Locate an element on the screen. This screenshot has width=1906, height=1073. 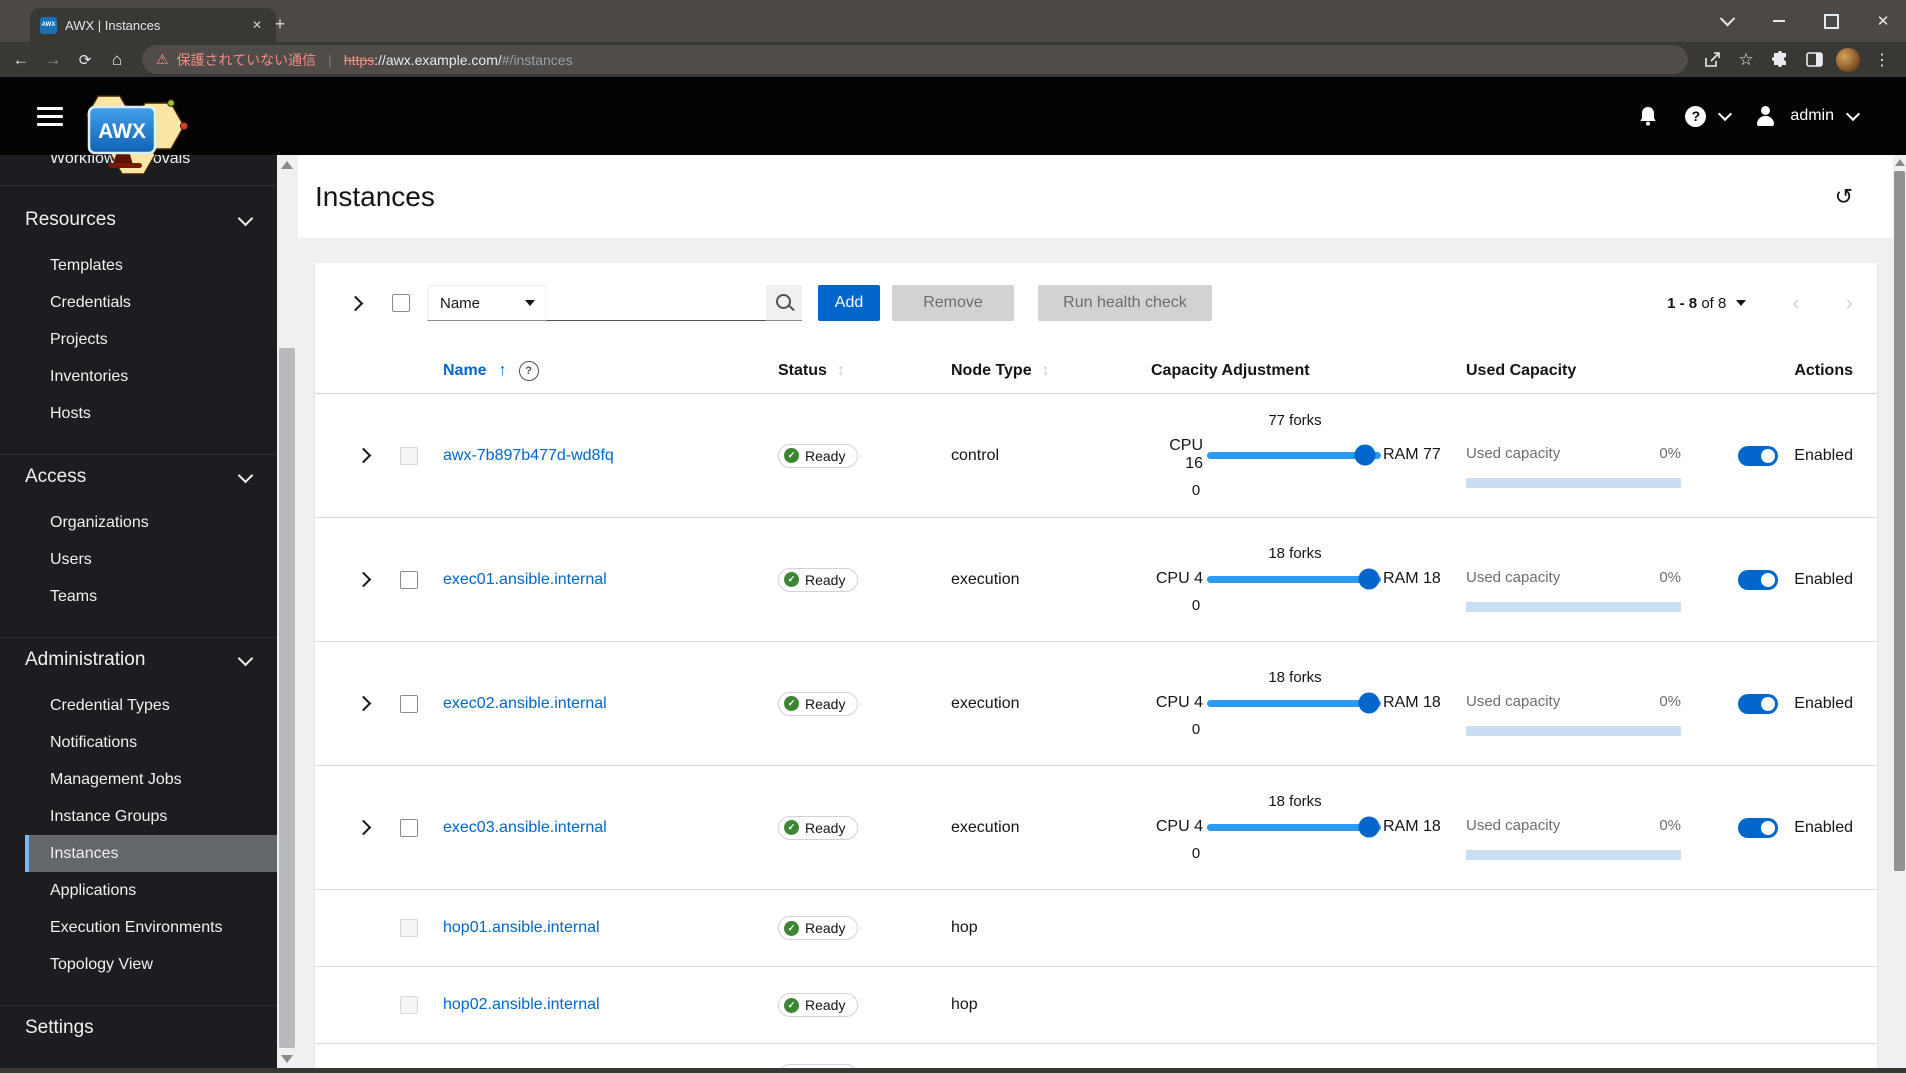
instance-name-link: exec01.ansible.internal is located at coordinates (525, 579).